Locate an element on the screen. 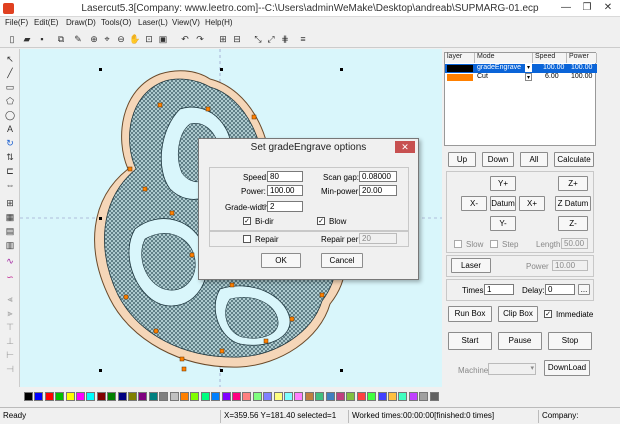  group-icon: ⊞ is located at coordinates (223, 39).